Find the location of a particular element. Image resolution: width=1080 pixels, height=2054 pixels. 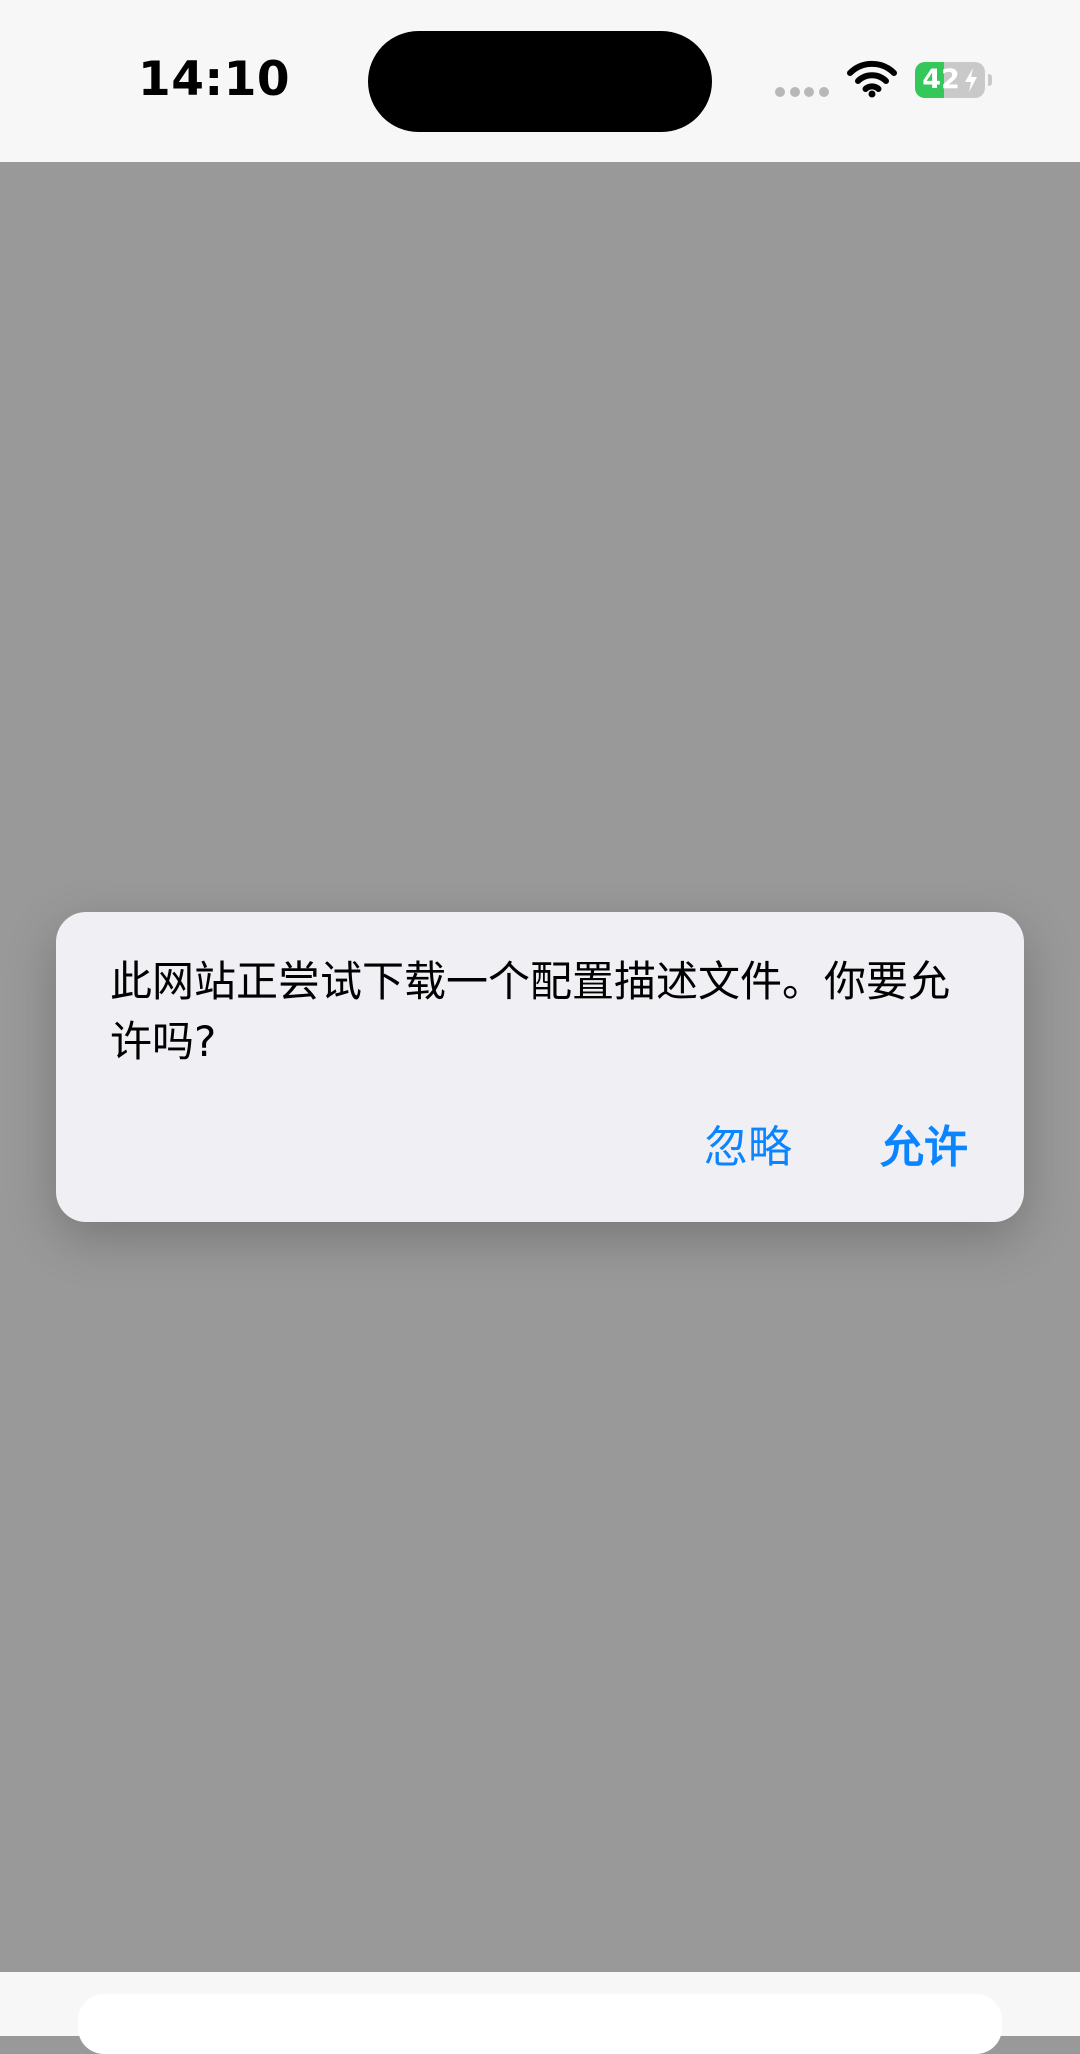

alert-actions: 忽略 允许 is located at coordinates (836, 1148).